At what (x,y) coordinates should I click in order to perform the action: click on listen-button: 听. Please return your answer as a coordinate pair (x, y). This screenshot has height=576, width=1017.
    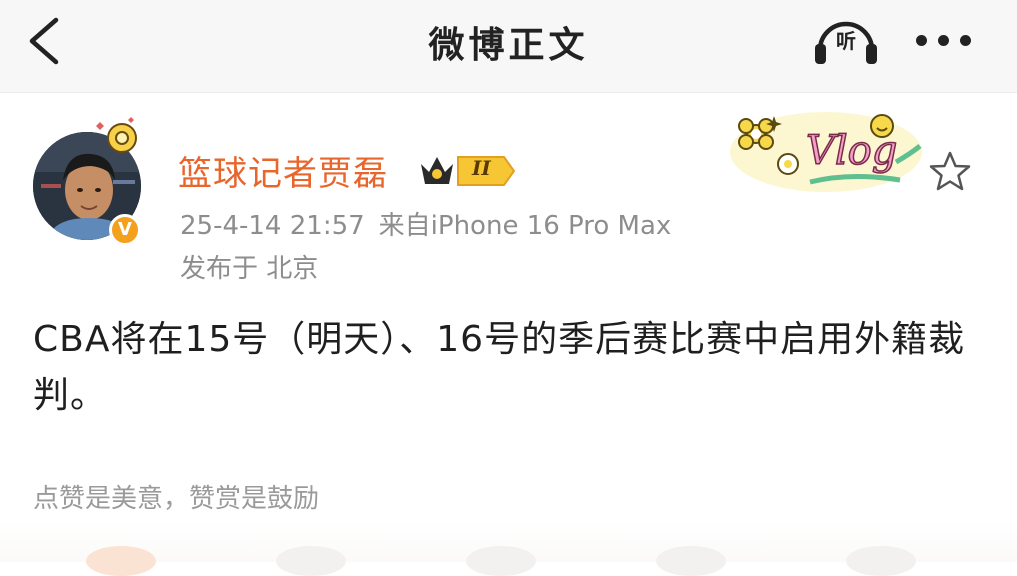
    Looking at the image, I should click on (846, 41).